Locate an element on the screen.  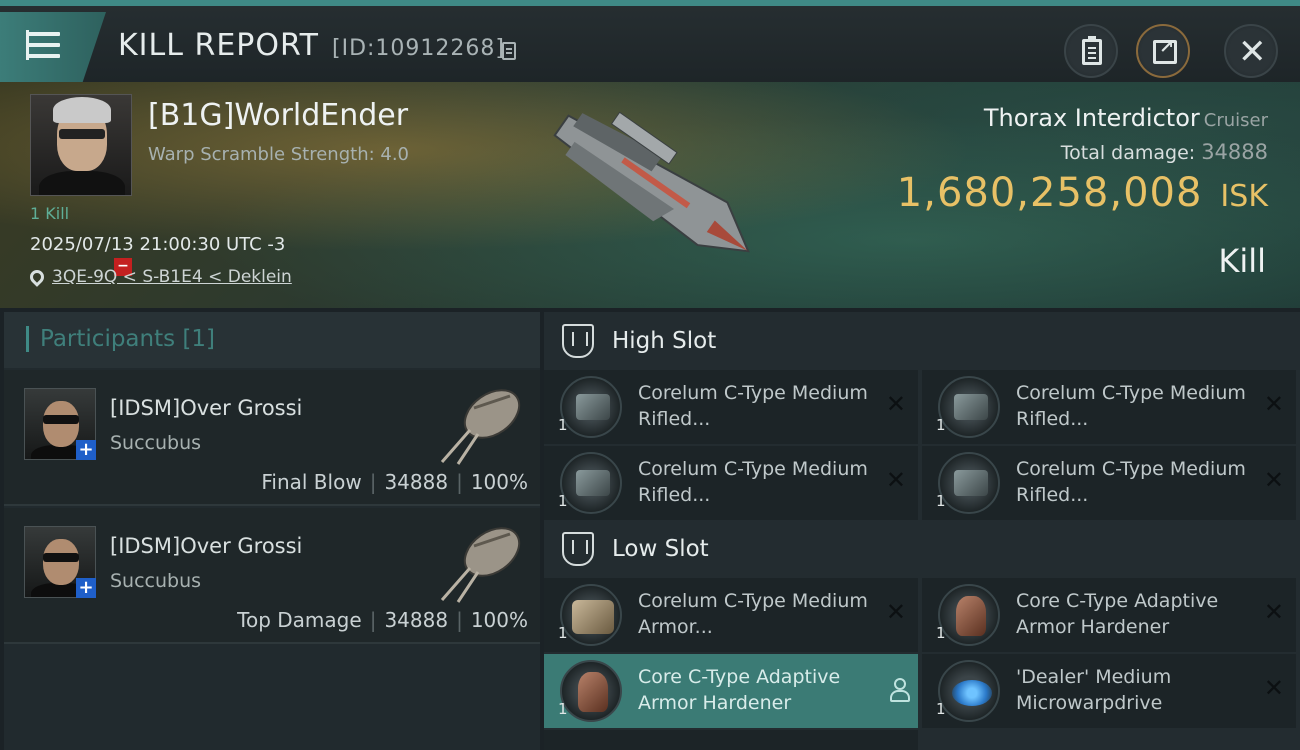
high-slot-icon is located at coordinates (578, 341).